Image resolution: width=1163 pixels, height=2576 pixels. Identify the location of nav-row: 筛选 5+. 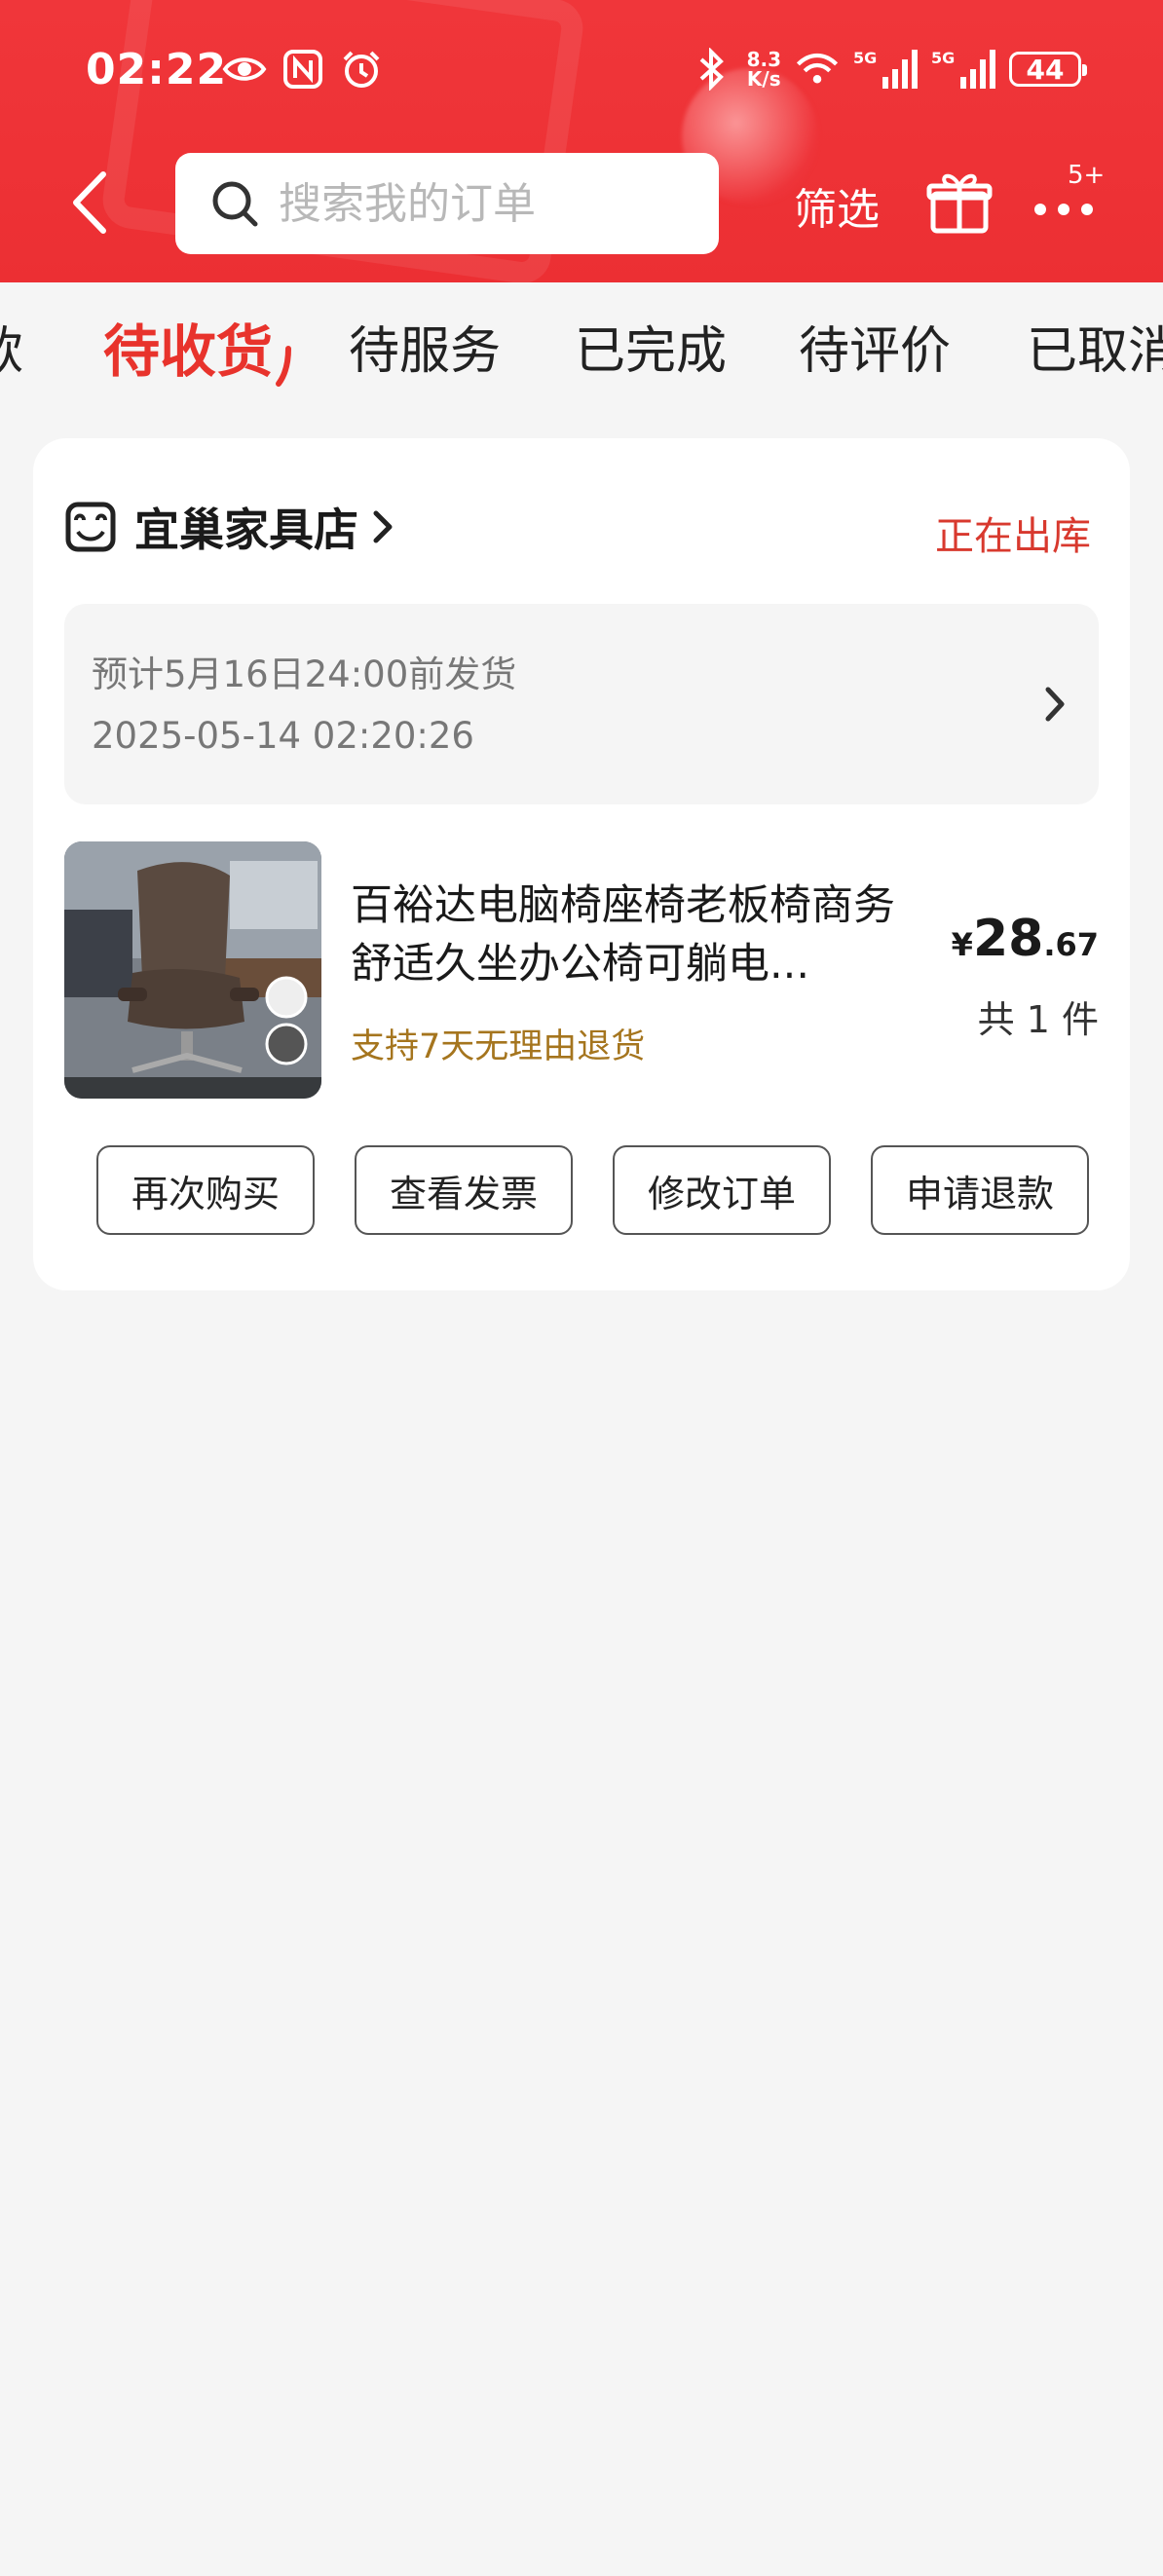
(581, 204).